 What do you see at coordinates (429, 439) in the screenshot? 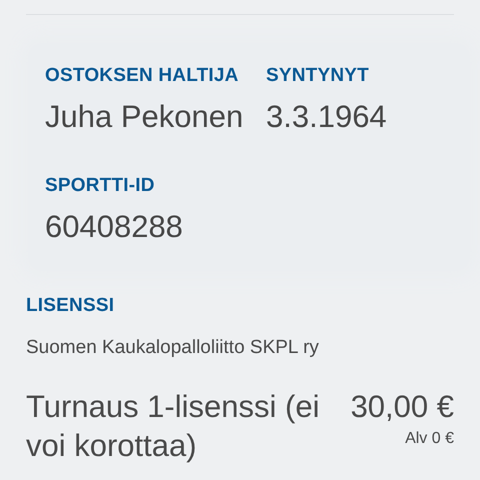
I see `vat-amount: Alv 0 €` at bounding box center [429, 439].